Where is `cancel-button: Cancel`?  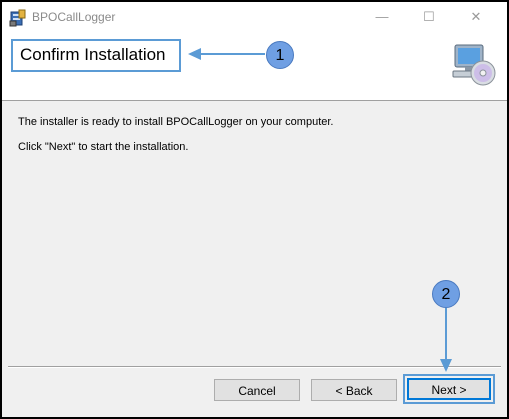 cancel-button: Cancel is located at coordinates (257, 390).